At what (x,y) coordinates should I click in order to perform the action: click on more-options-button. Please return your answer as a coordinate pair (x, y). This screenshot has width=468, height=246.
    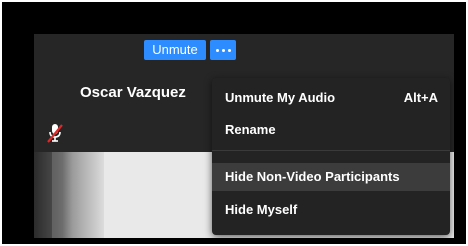
    Looking at the image, I should click on (223, 50).